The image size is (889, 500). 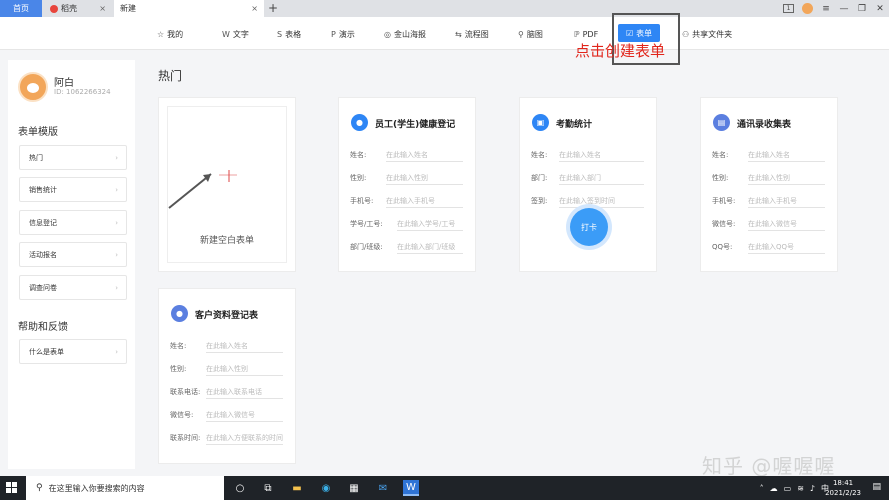 What do you see at coordinates (36, 157) in the screenshot?
I see `sidebar-item-label: 热门` at bounding box center [36, 157].